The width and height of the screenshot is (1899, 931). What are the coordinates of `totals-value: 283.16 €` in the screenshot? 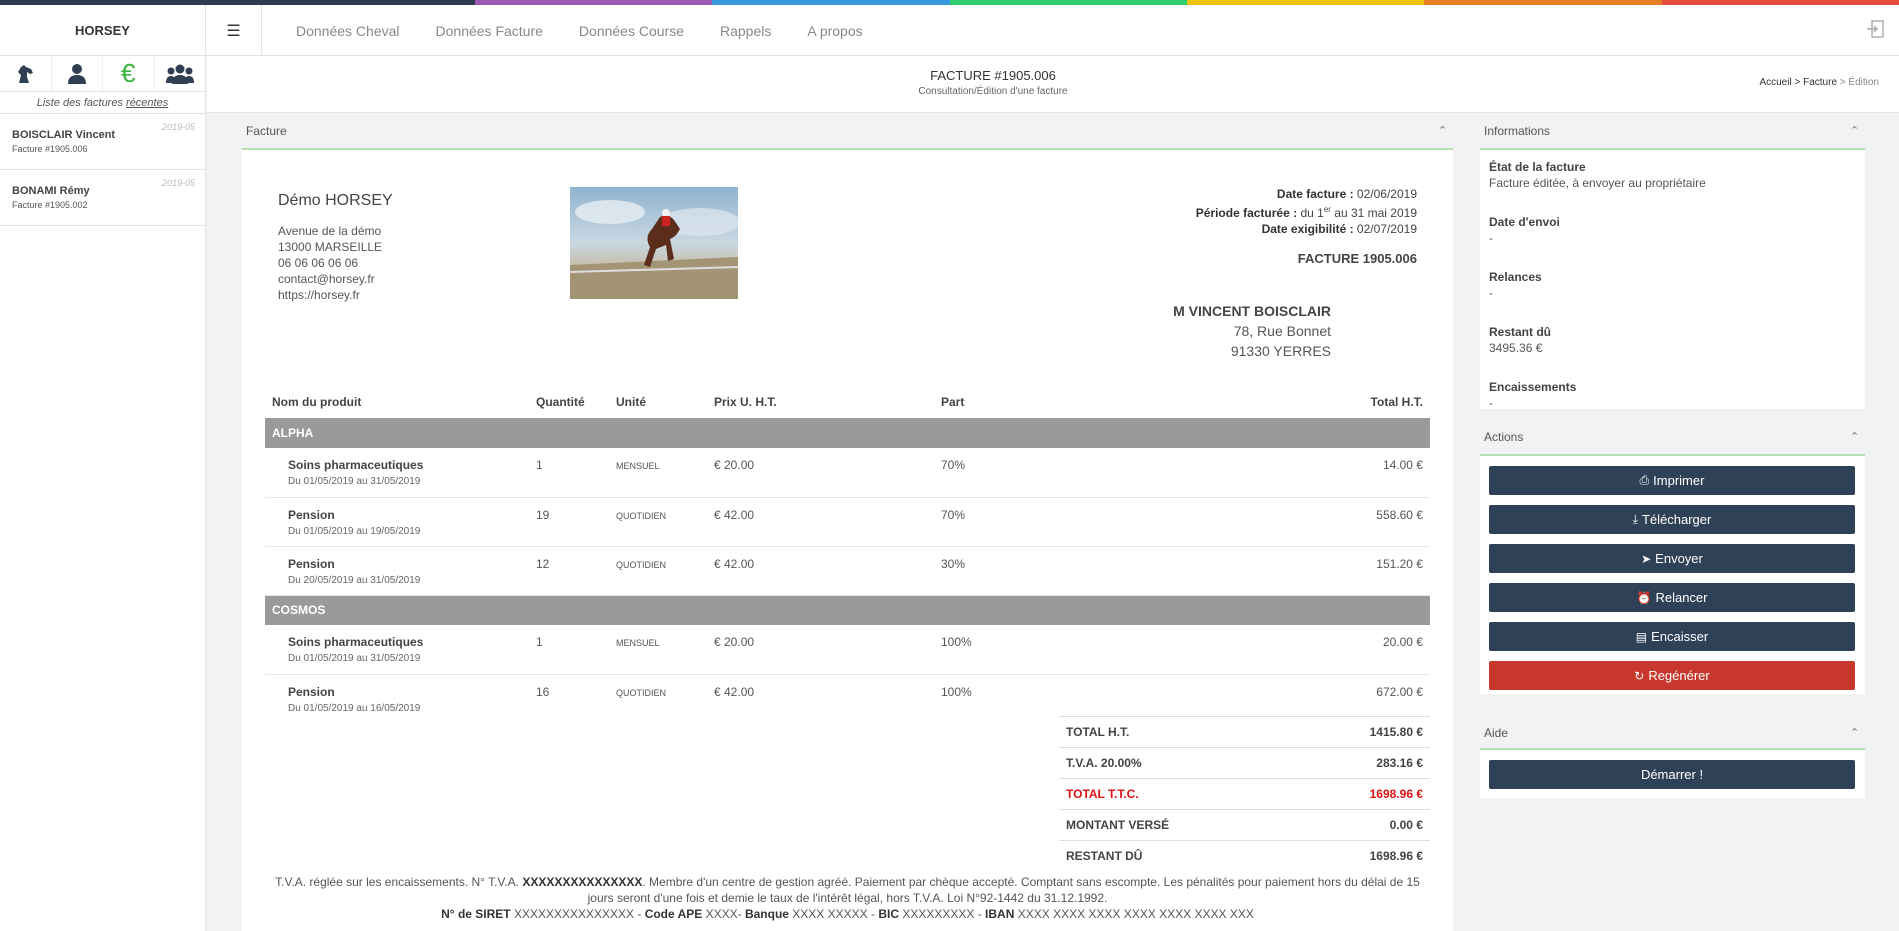 It's located at (1362, 763).